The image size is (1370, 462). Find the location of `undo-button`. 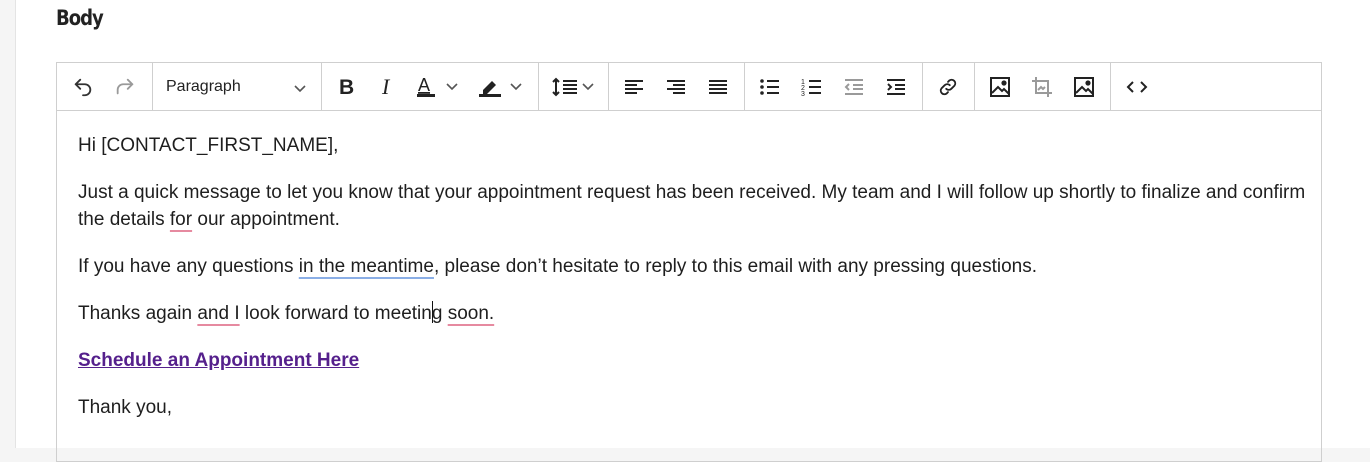

undo-button is located at coordinates (83, 86).